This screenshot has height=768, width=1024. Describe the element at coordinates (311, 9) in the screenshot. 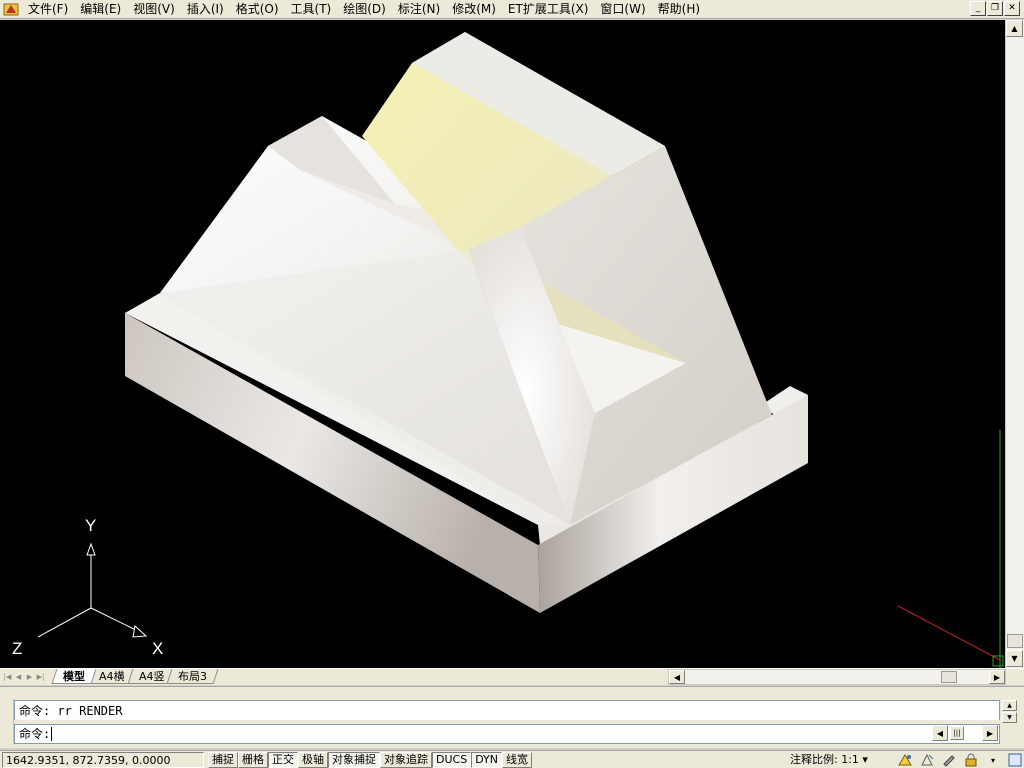

I see `menu-tools: 工具(T)` at that location.